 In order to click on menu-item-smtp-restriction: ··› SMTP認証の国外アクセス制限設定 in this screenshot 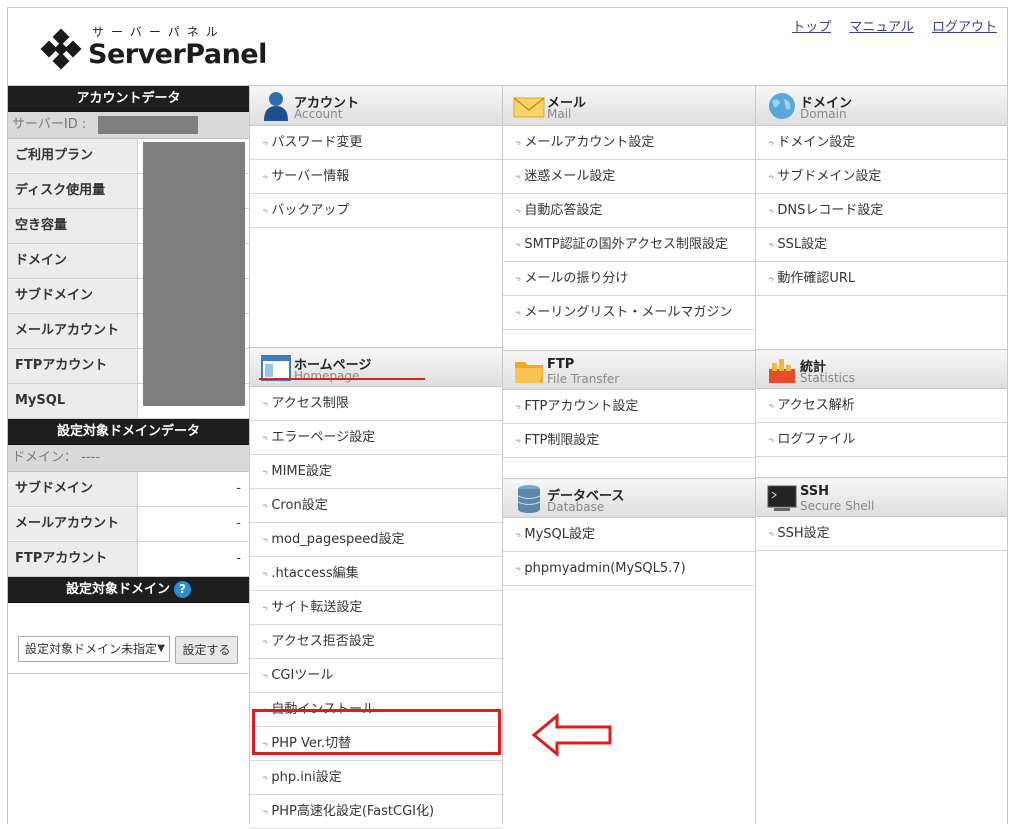, I will do `click(629, 245)`.